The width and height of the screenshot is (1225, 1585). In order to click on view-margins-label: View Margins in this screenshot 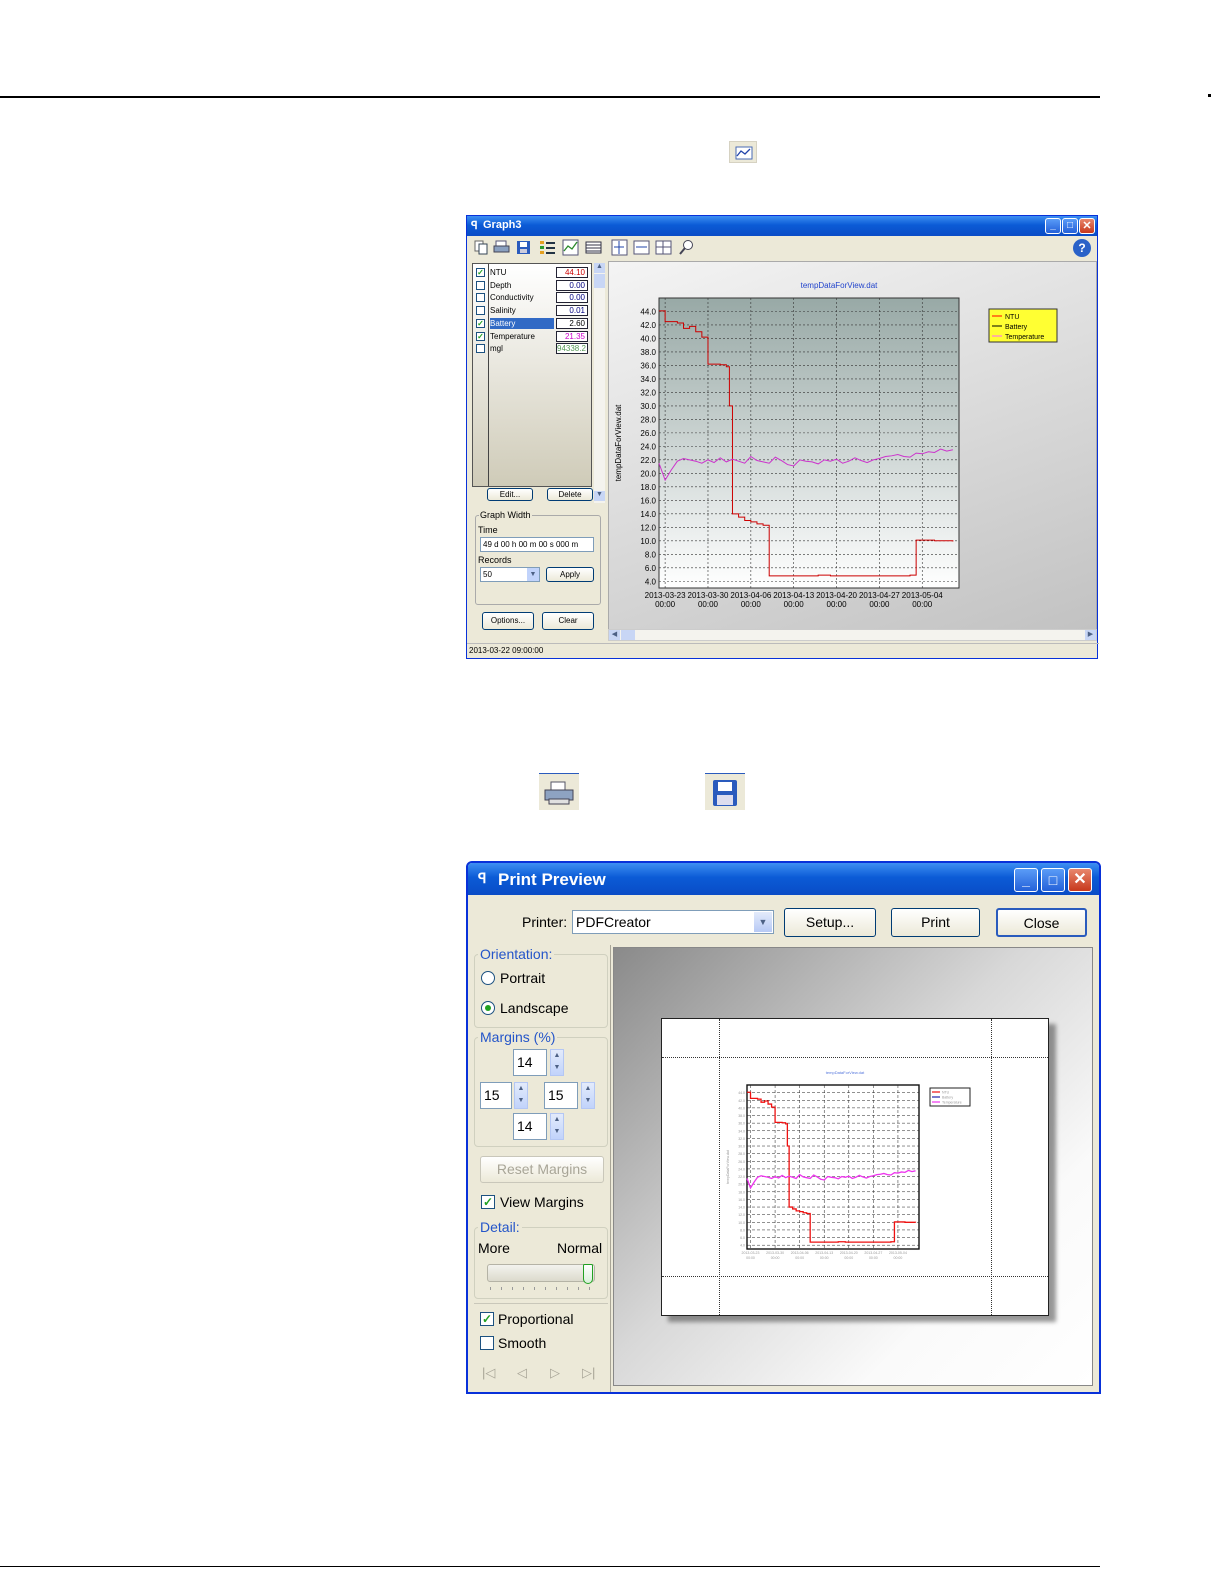, I will do `click(542, 1202)`.